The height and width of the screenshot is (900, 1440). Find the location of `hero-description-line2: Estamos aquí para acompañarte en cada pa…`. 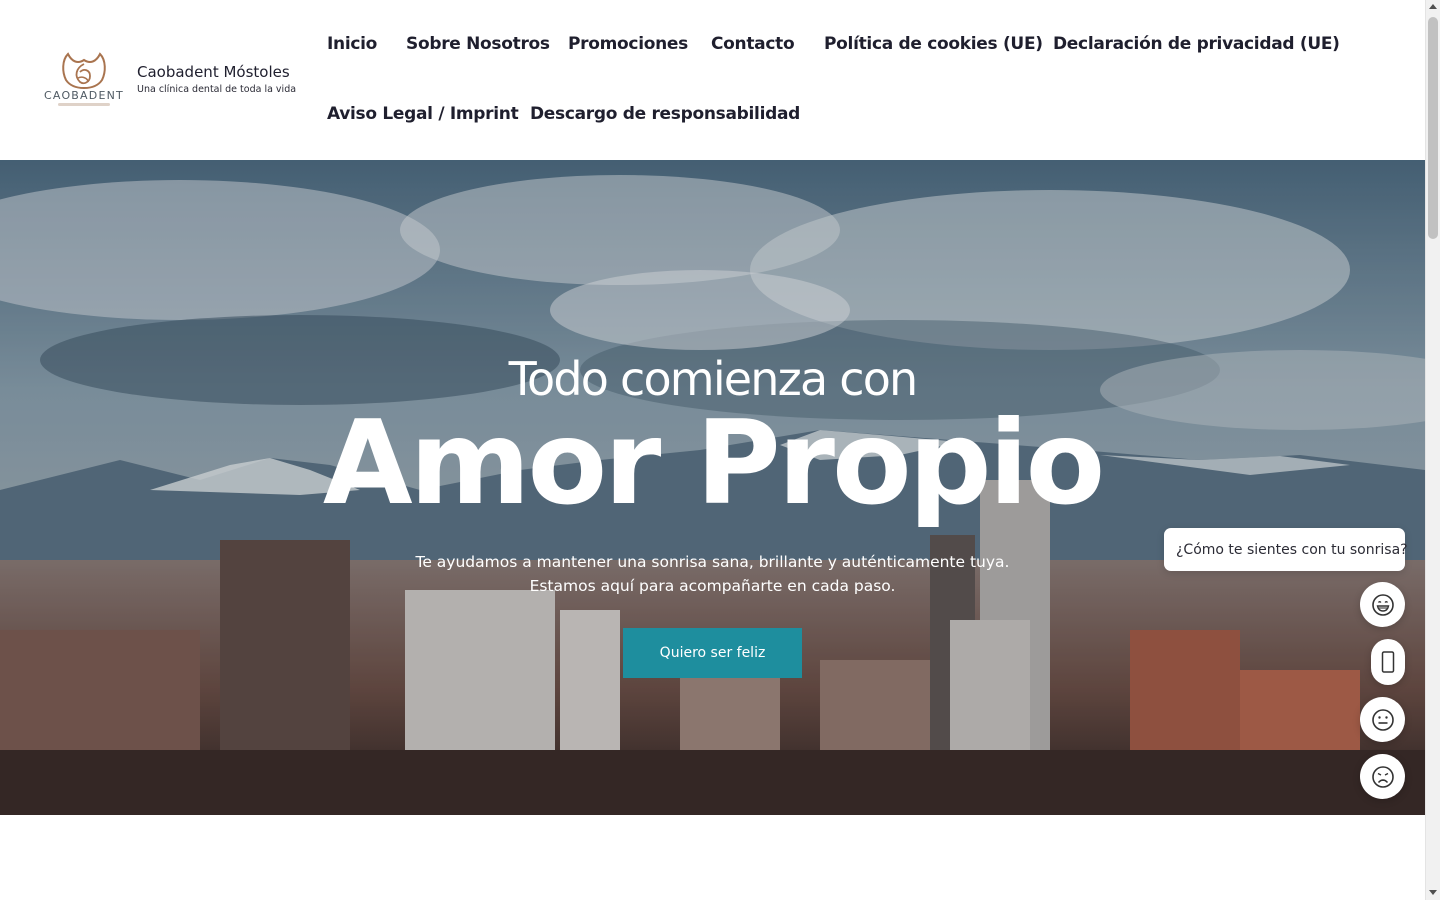

hero-description-line2: Estamos aquí para acompañarte en cada pa… is located at coordinates (712, 586).